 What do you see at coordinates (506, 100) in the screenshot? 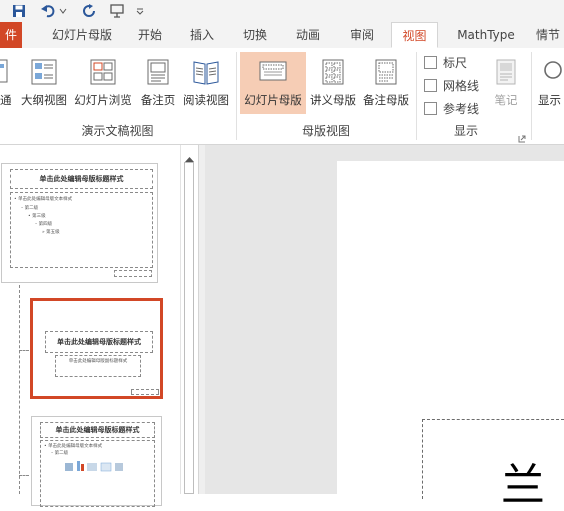
I see `notes-label: 笔记` at bounding box center [506, 100].